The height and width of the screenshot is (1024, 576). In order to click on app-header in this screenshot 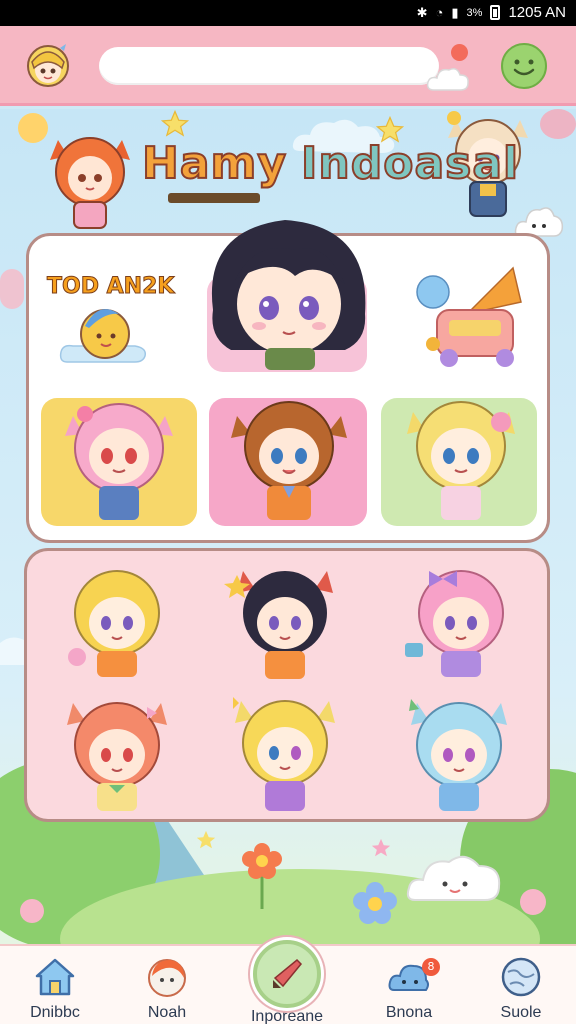, I will do `click(288, 66)`.